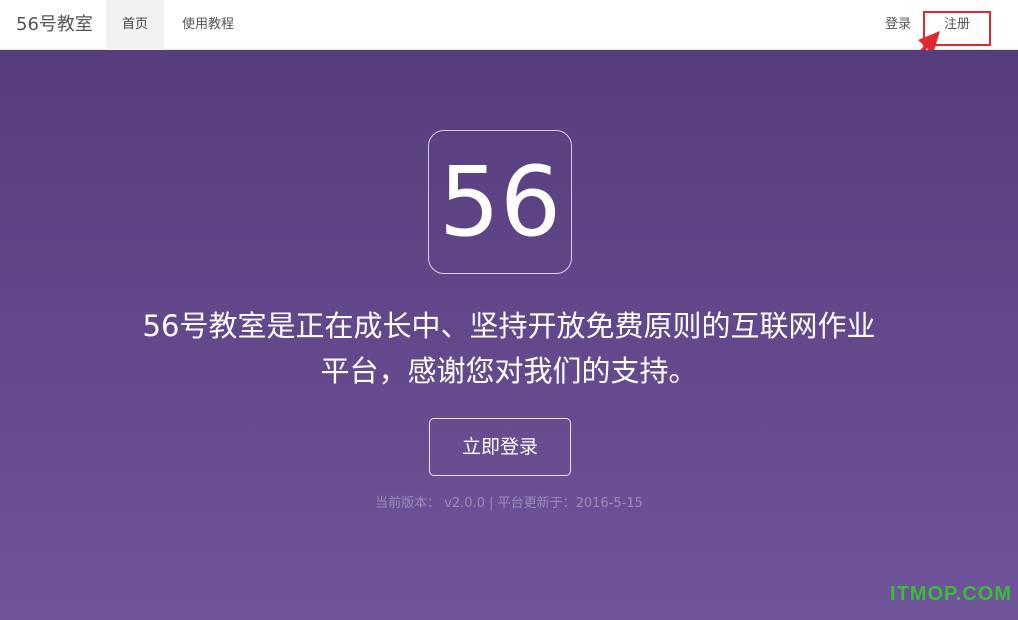  What do you see at coordinates (509, 25) in the screenshot?
I see `top-navbar: 56号教室 首页 使用教程 登录 注册` at bounding box center [509, 25].